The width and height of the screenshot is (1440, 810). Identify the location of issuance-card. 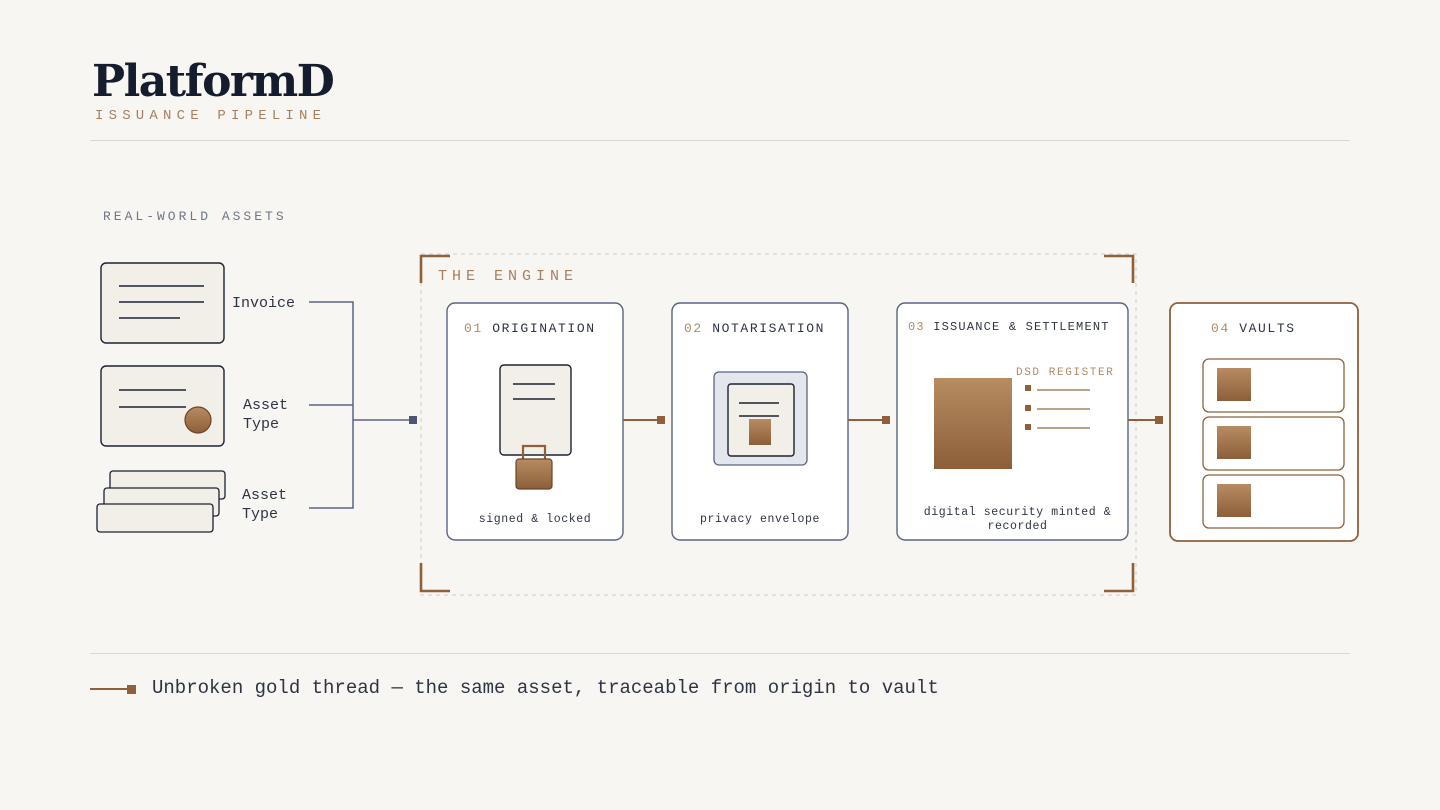
(1012, 421).